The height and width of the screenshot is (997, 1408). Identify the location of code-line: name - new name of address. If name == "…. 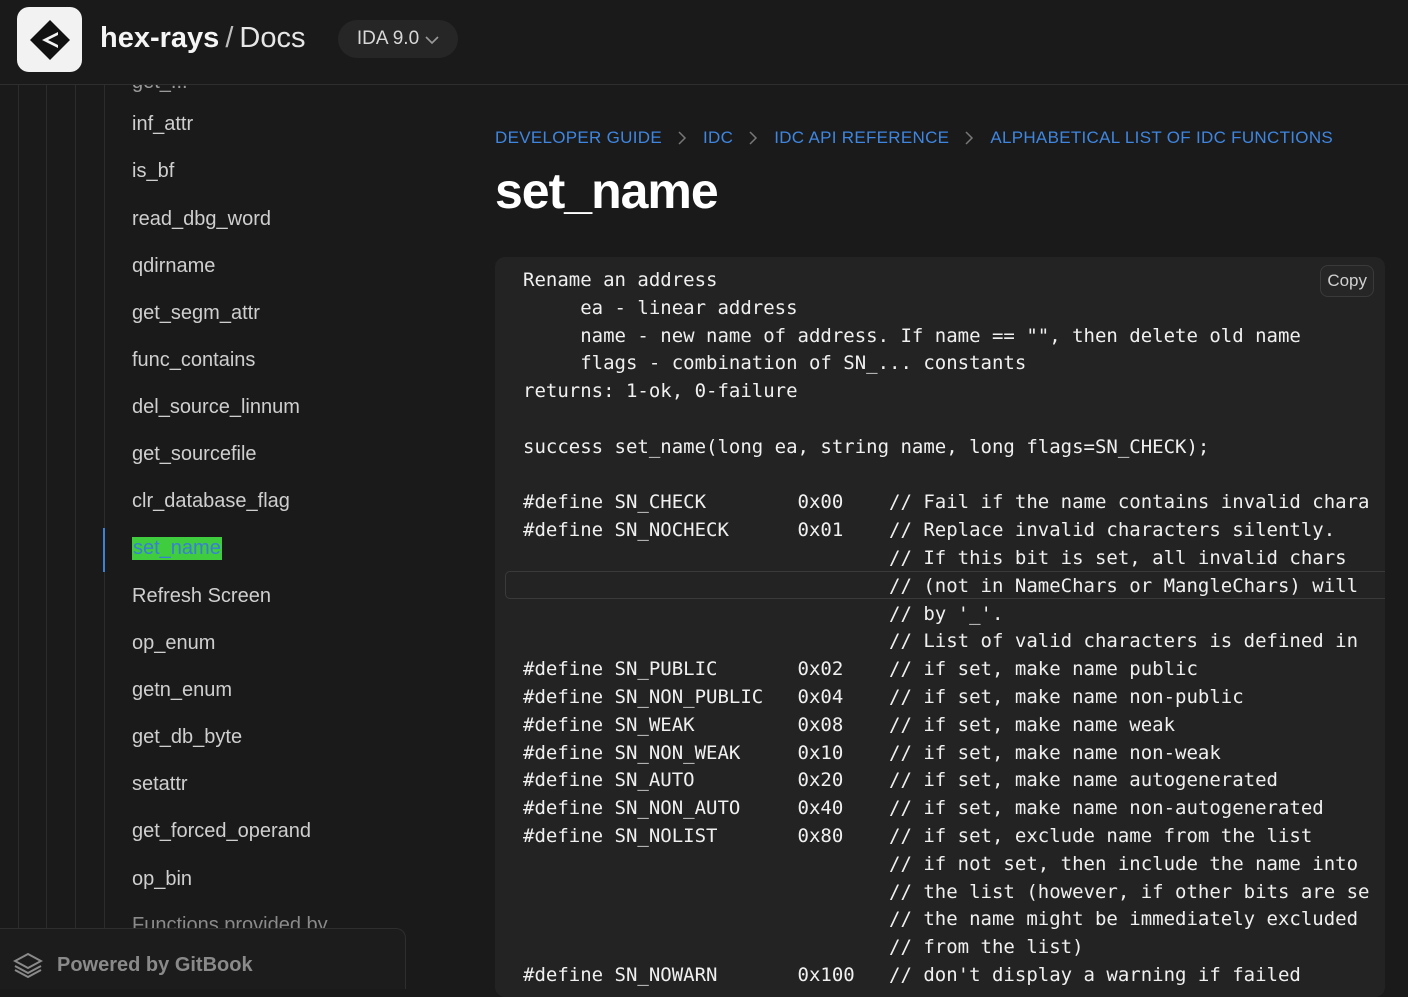
(912, 335).